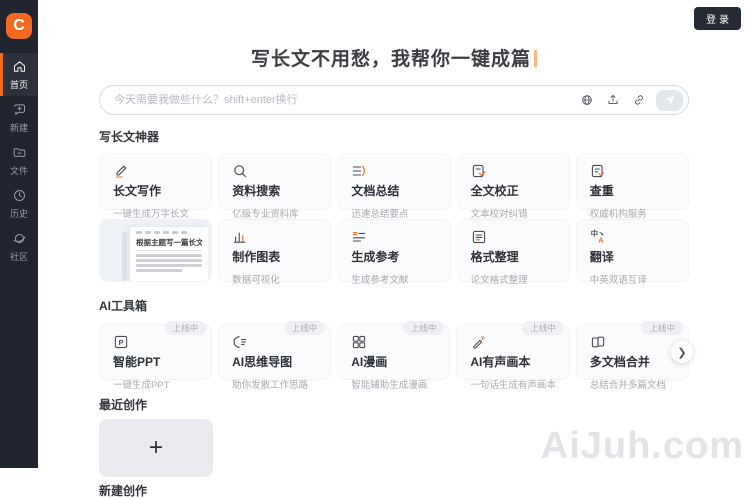  I want to click on card-title: 查重, so click(601, 191).